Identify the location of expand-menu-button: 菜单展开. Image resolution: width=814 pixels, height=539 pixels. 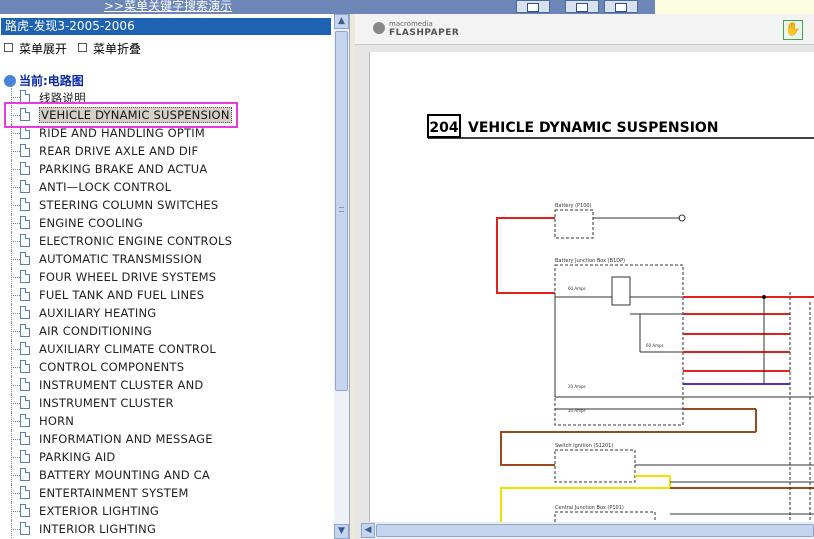
(35, 48).